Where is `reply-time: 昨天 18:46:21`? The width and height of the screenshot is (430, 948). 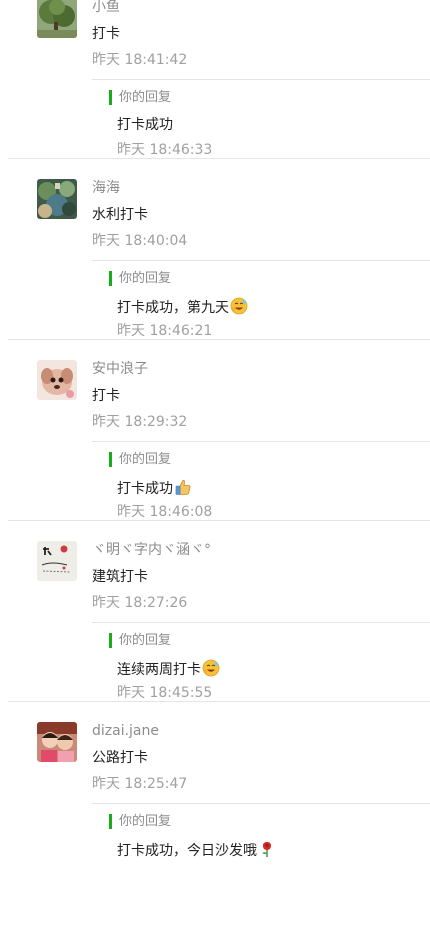 reply-time: 昨天 18:46:21 is located at coordinates (165, 331).